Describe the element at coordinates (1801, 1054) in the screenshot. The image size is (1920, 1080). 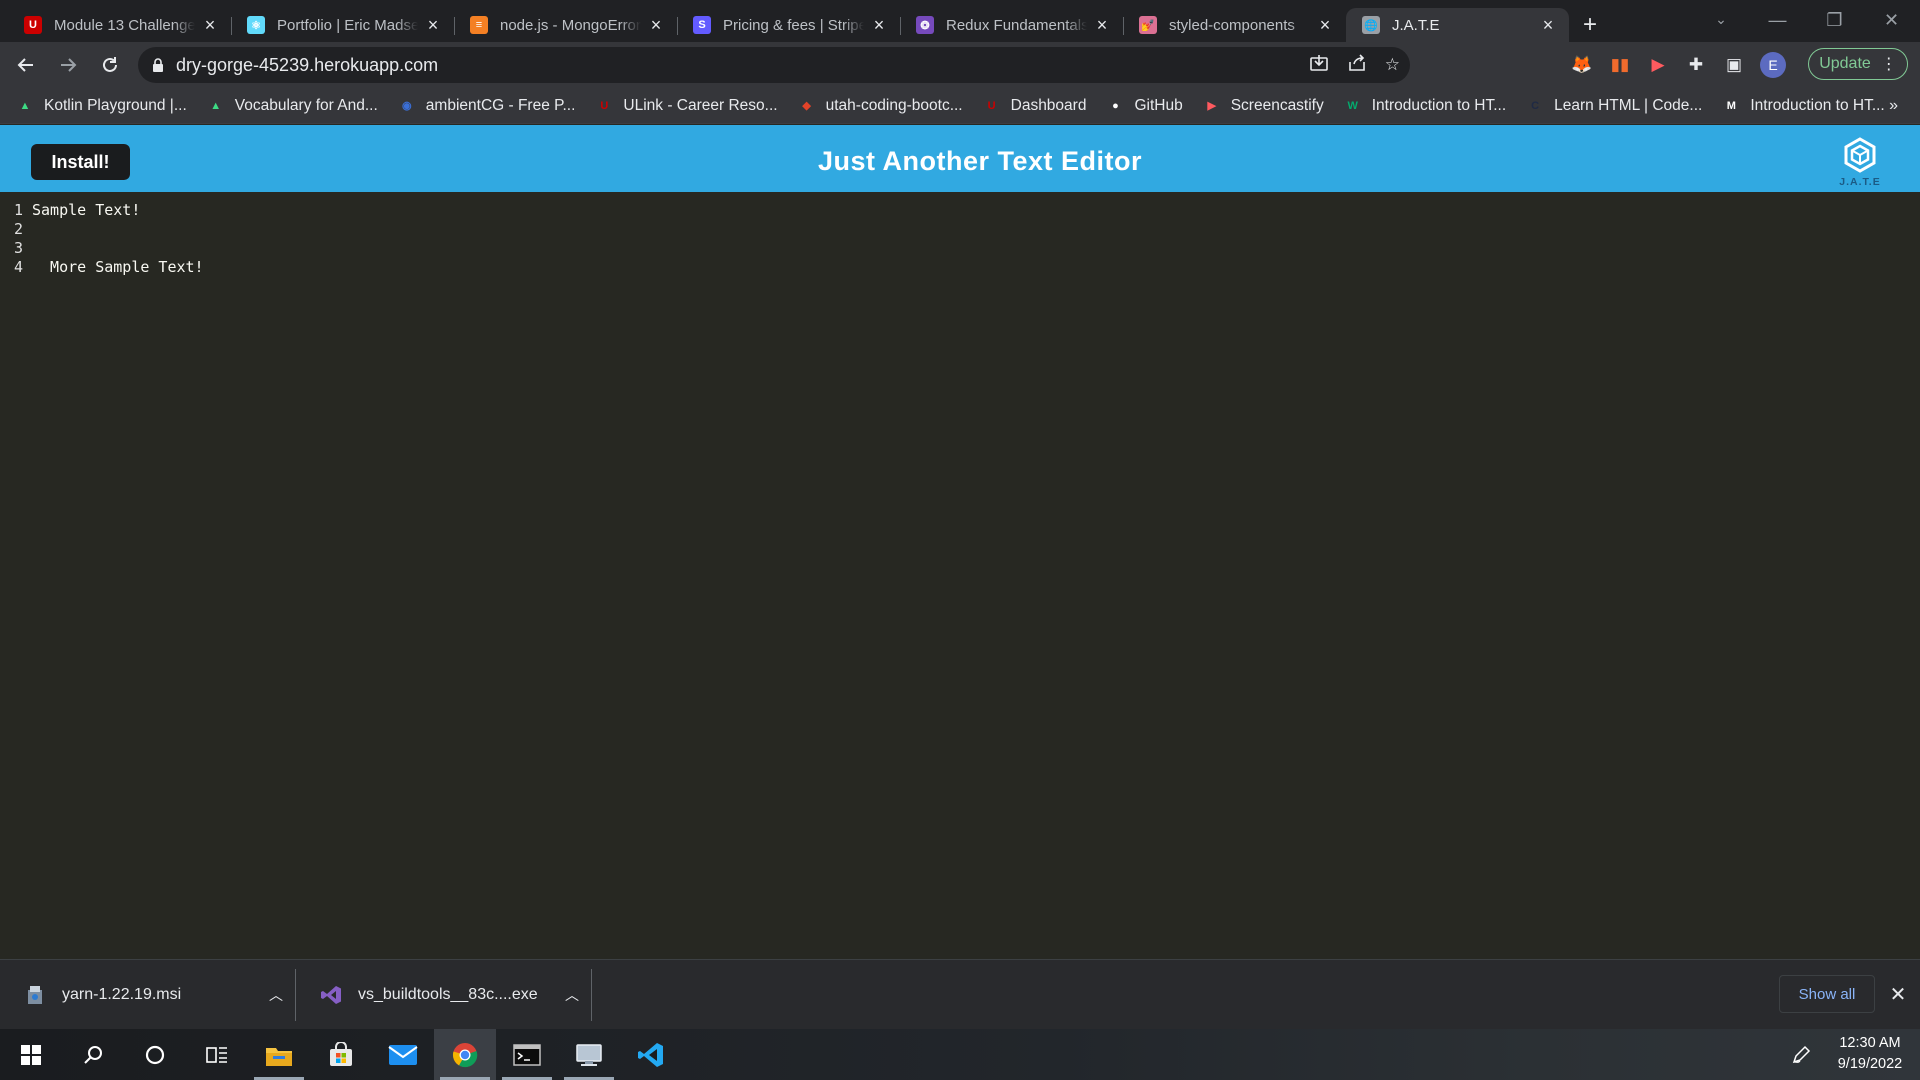
I see `windows-ink-icon` at that location.